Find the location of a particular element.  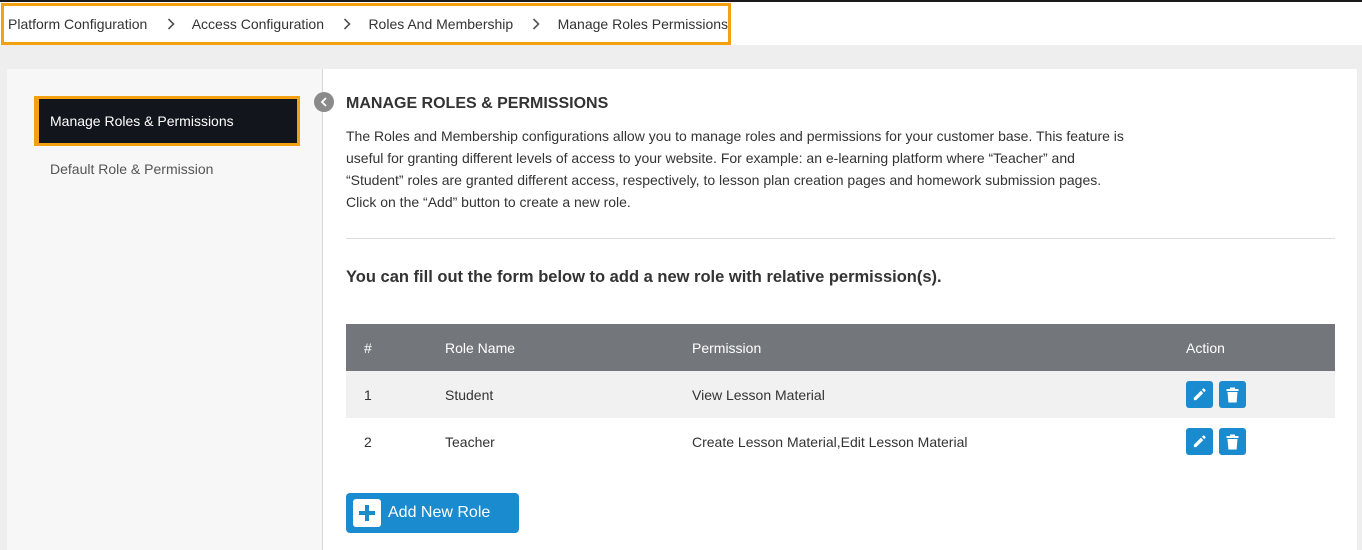

role-permission: View Lesson Material is located at coordinates (758, 394).